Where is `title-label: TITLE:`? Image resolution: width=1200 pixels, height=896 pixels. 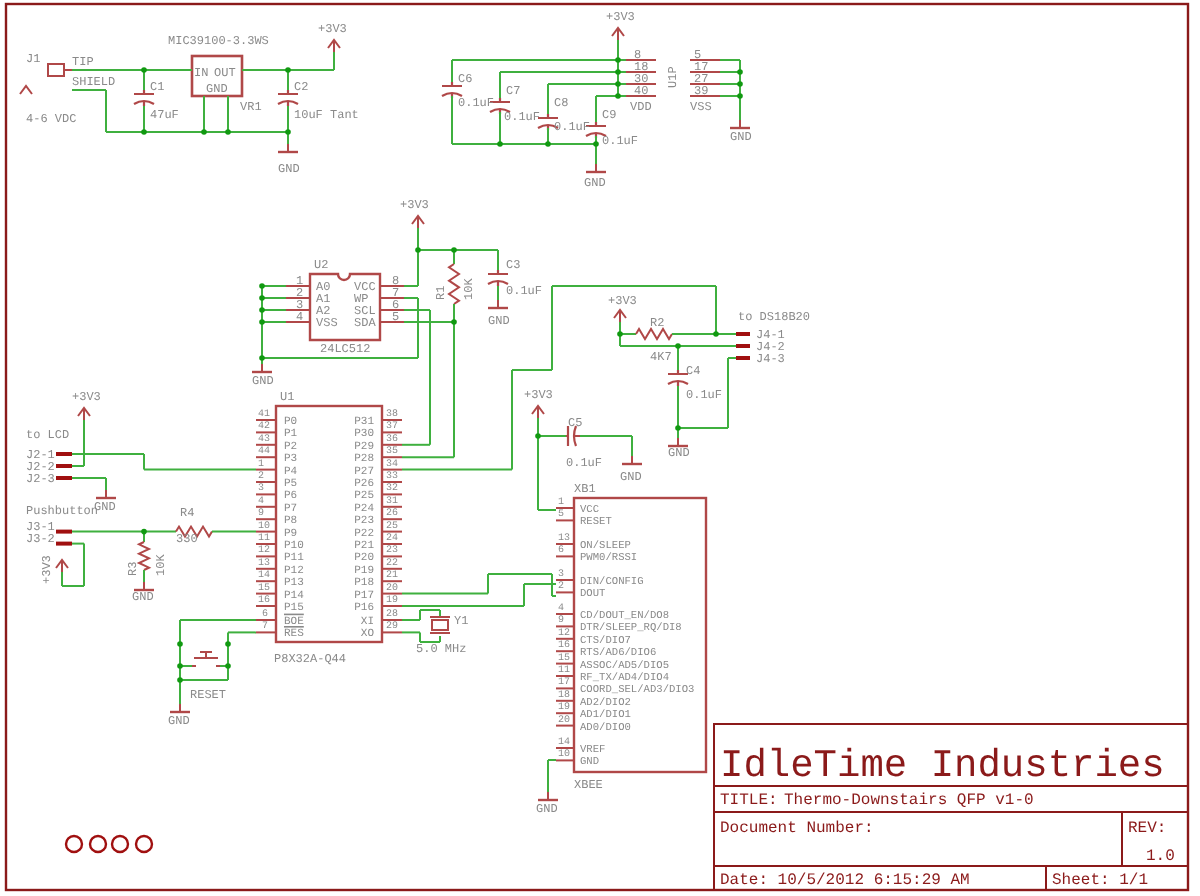 title-label: TITLE: is located at coordinates (749, 801).